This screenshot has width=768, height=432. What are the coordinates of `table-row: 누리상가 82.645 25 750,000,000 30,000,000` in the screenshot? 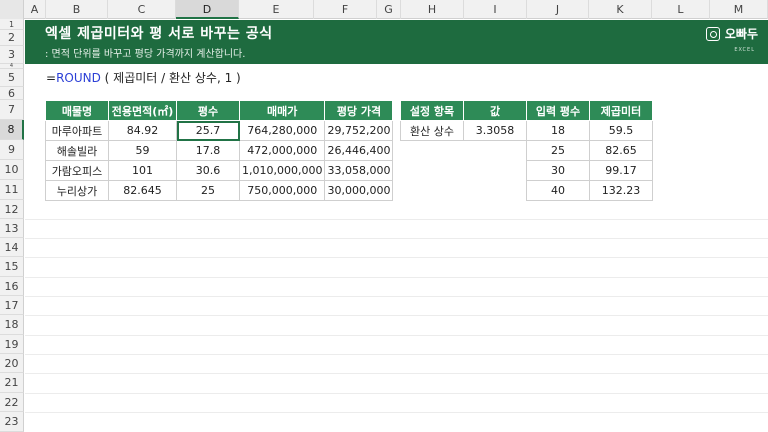 It's located at (219, 190).